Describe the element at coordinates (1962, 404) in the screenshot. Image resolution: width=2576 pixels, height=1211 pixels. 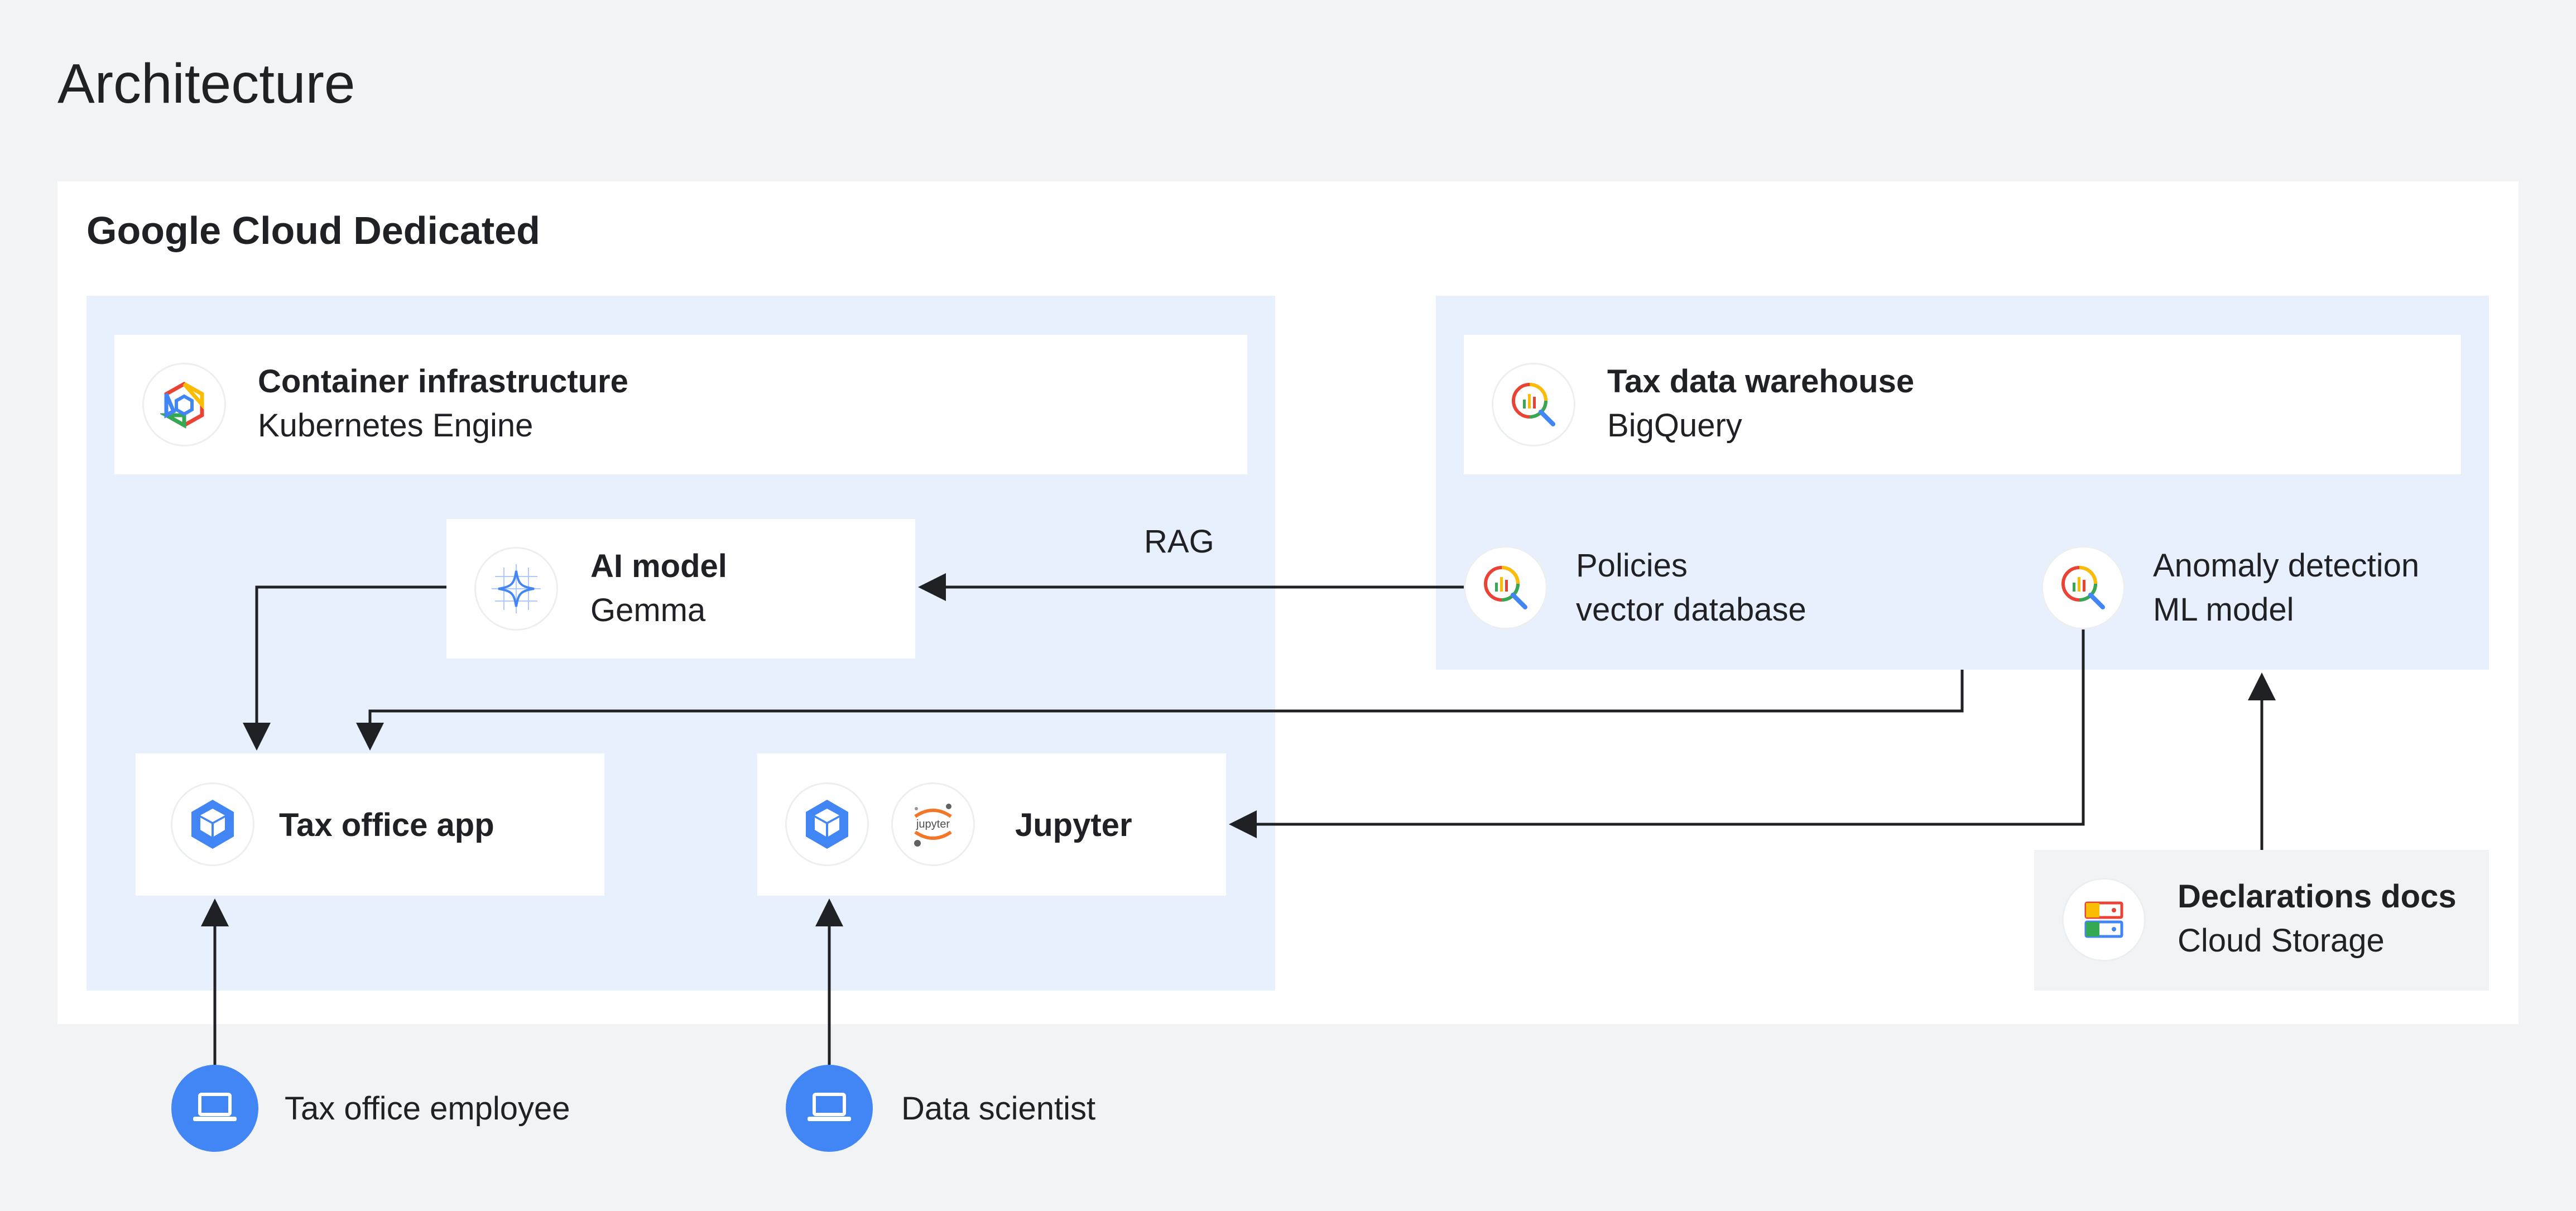
I see `tax-data-warehouse-box: Tax data warehouse BigQuery` at that location.